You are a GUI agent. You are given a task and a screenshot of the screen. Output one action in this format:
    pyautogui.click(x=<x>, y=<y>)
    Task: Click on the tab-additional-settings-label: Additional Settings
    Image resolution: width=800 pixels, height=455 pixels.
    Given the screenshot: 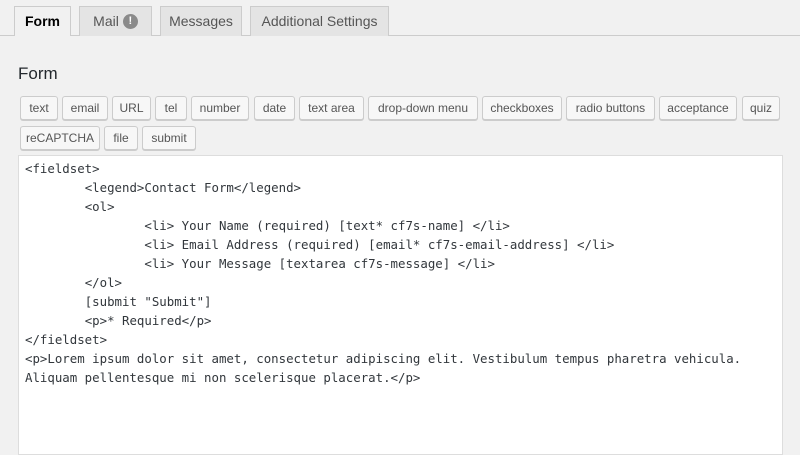 What is the action you would take?
    pyautogui.click(x=319, y=21)
    